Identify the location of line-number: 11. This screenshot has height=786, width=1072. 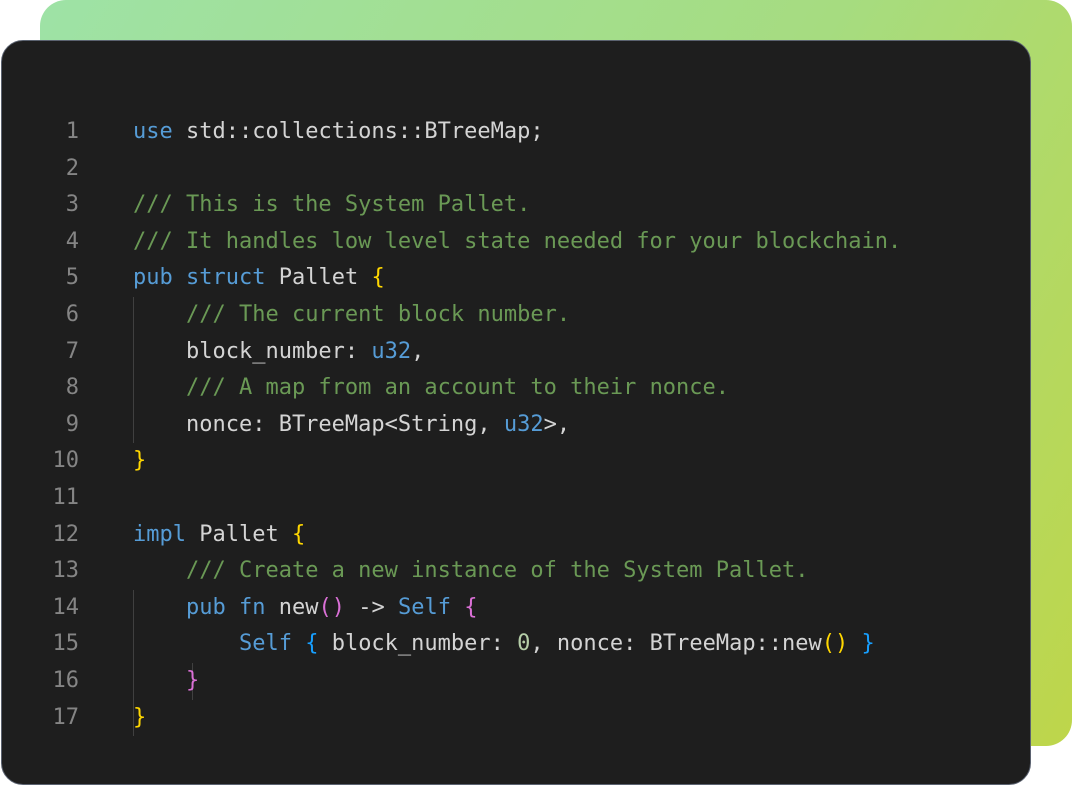
(66, 497).